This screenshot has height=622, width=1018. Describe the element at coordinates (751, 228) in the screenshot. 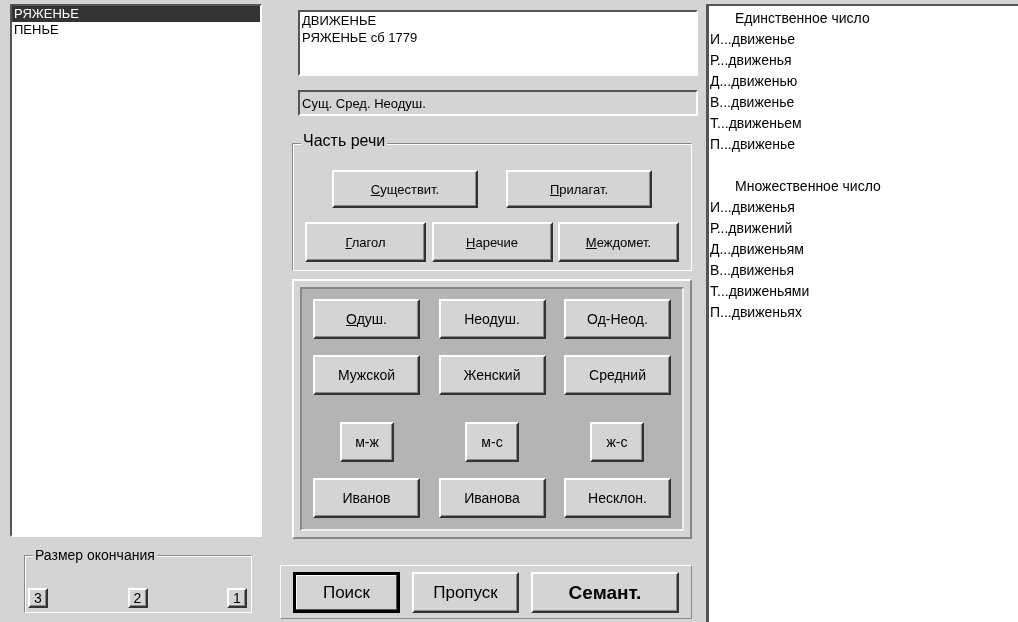

I see `case-form: Р...движений` at that location.